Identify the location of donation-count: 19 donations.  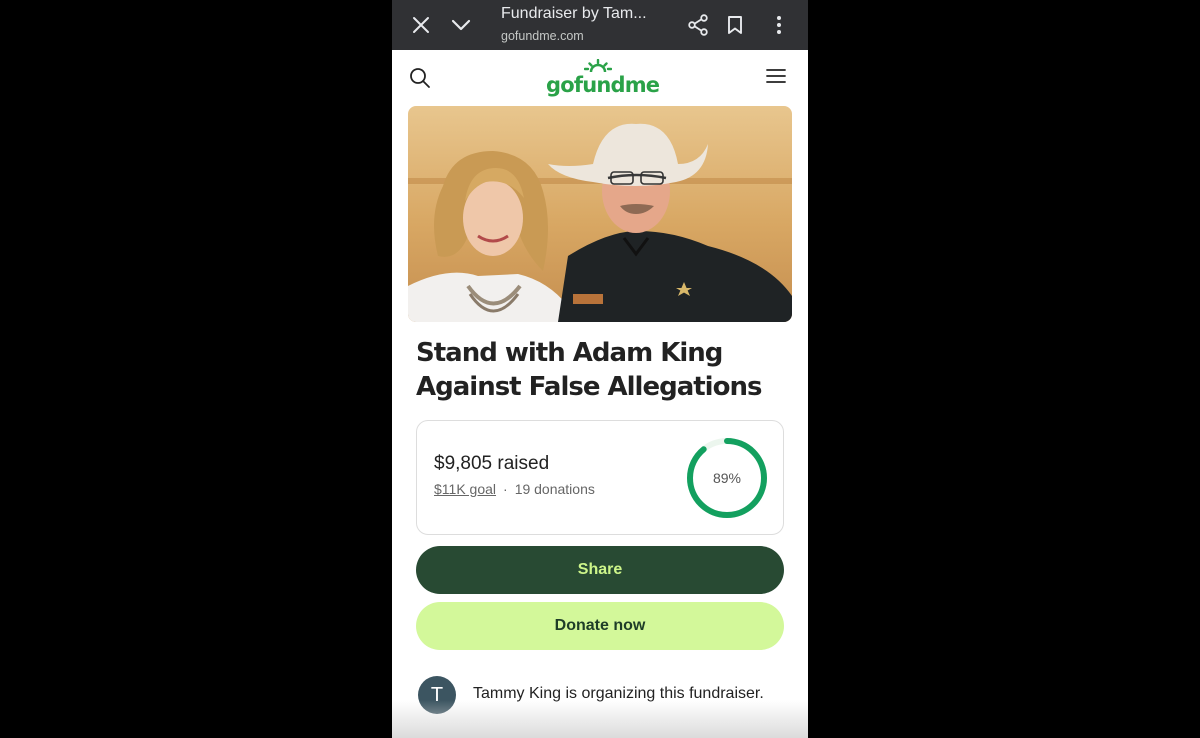
(554, 489).